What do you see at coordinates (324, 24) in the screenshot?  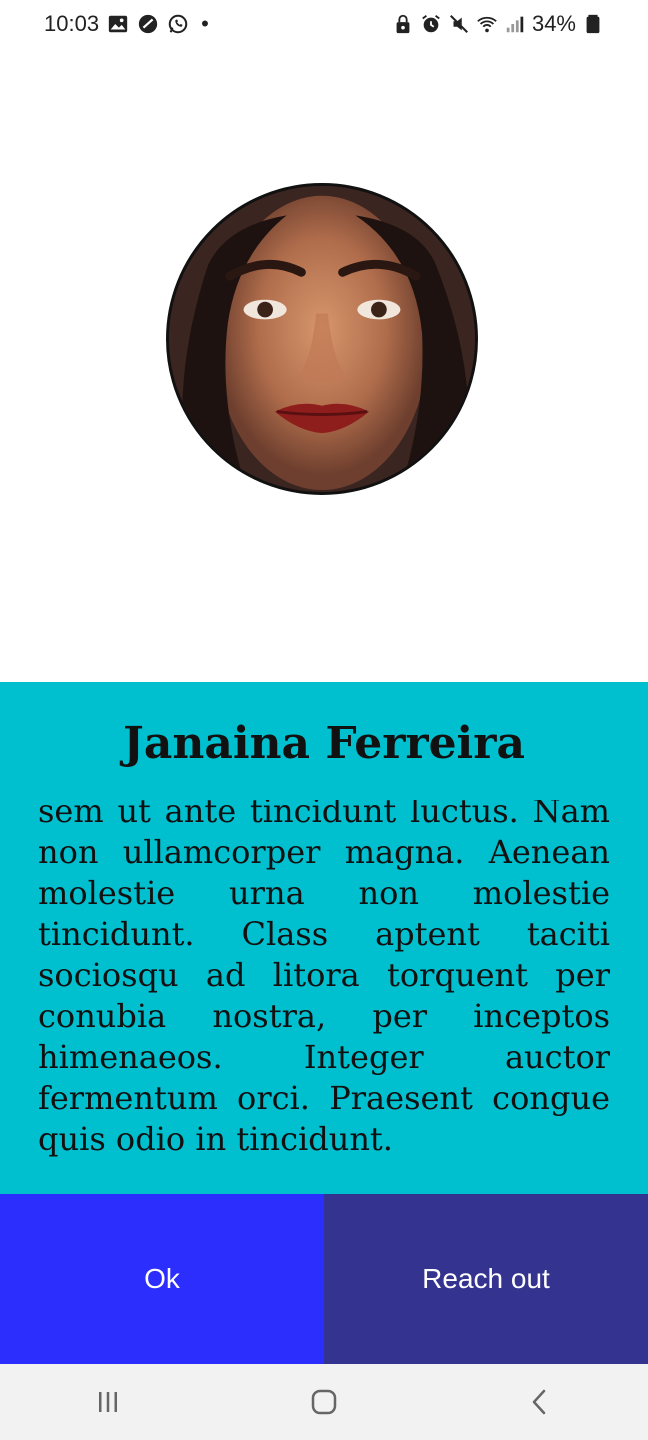 I see `status-bar: 10:03 • 34%` at bounding box center [324, 24].